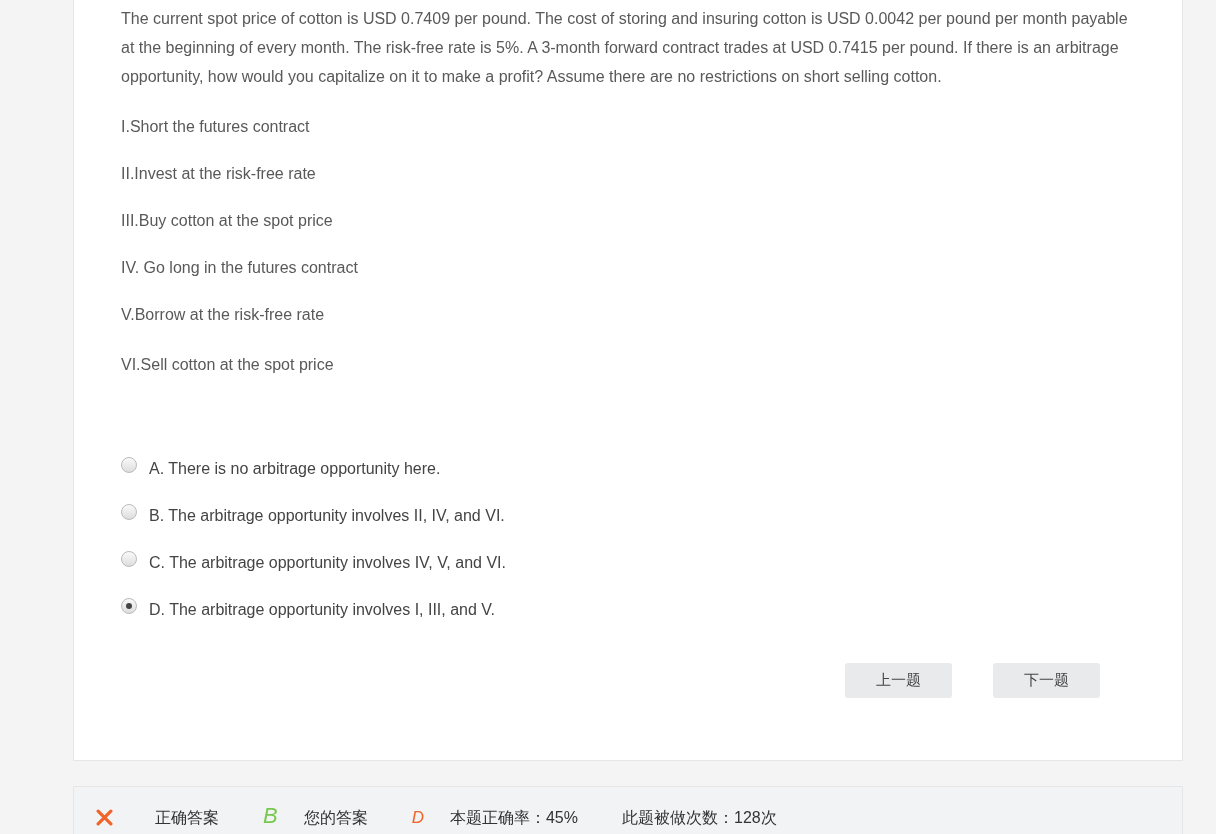 This screenshot has width=1216, height=834. What do you see at coordinates (240, 268) in the screenshot?
I see `statement-text: IV. Go long in the futures contract` at bounding box center [240, 268].